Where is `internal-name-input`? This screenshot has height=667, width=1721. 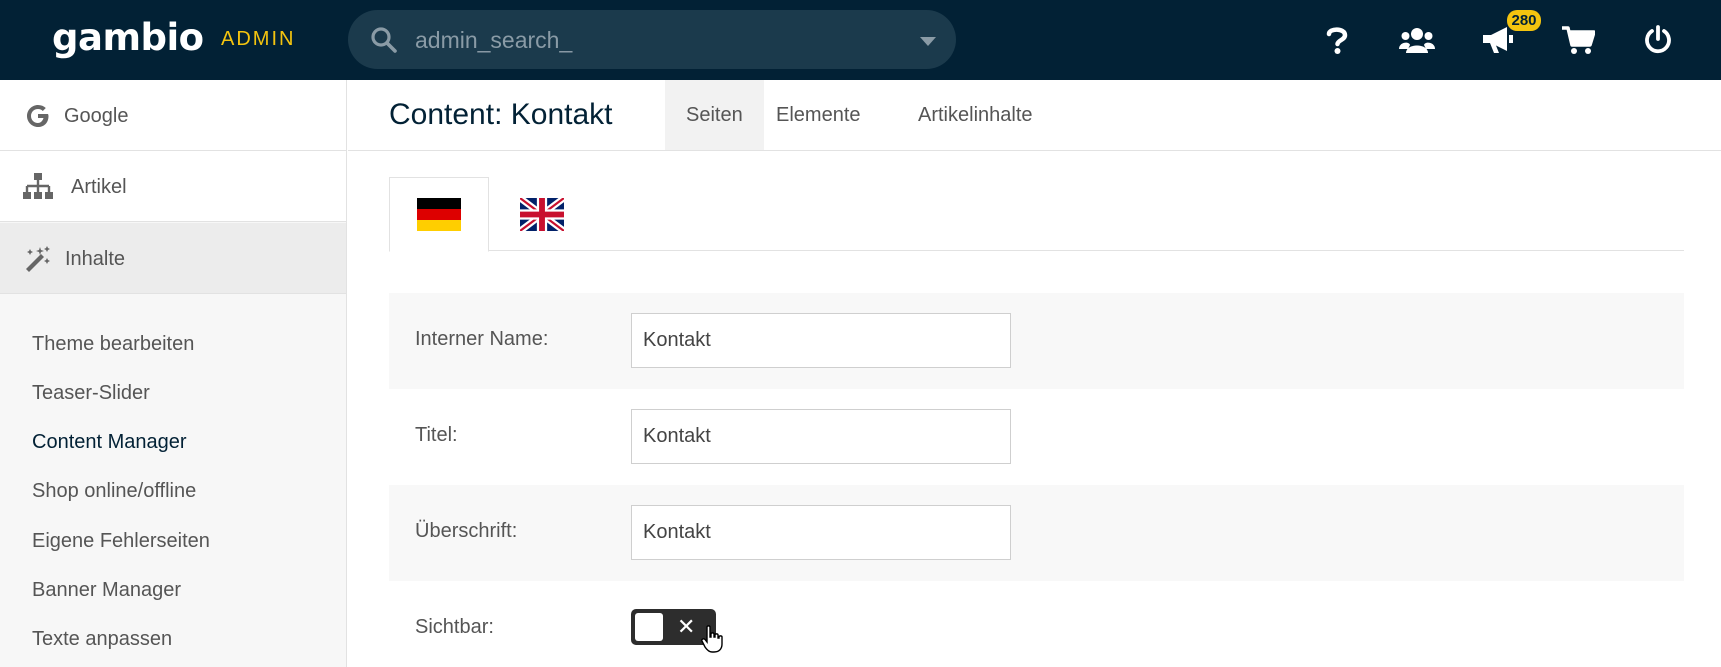
internal-name-input is located at coordinates (821, 340).